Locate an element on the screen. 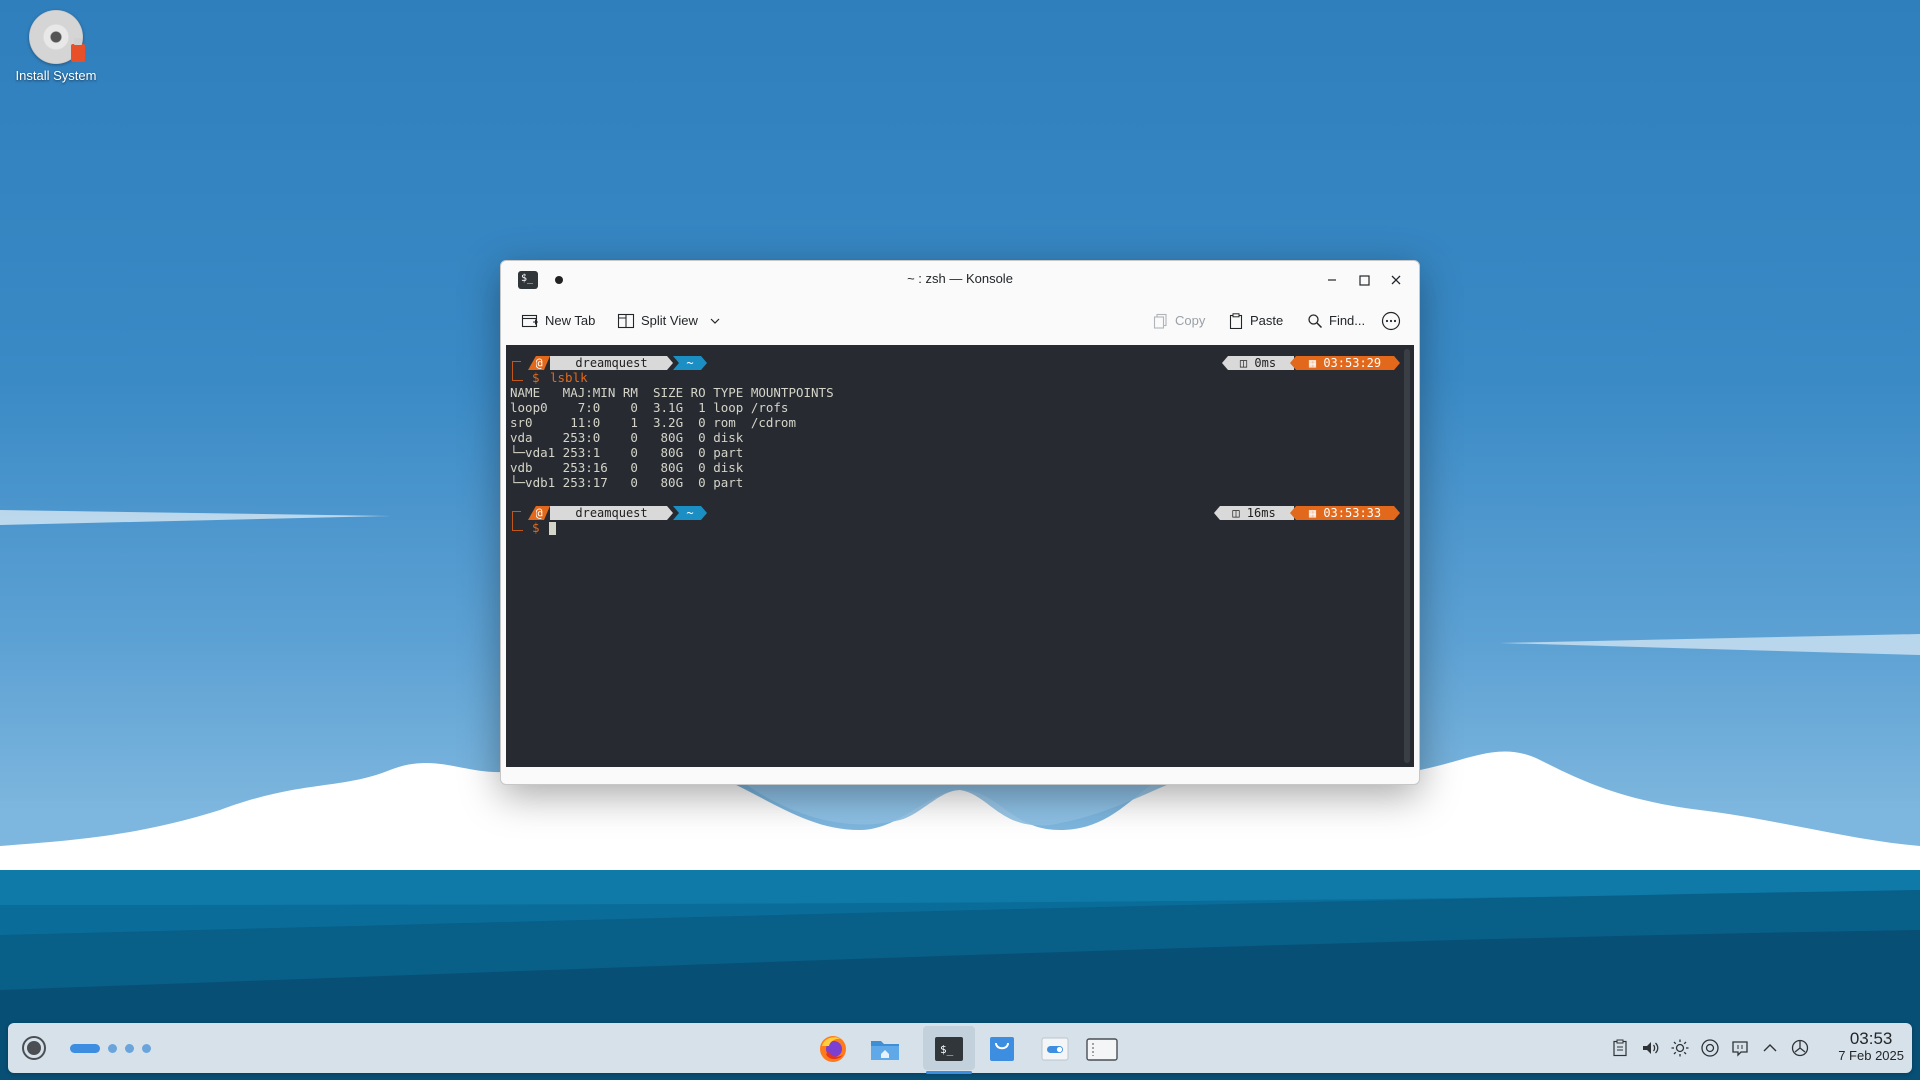  system-settings-icon is located at coordinates (1055, 1049).